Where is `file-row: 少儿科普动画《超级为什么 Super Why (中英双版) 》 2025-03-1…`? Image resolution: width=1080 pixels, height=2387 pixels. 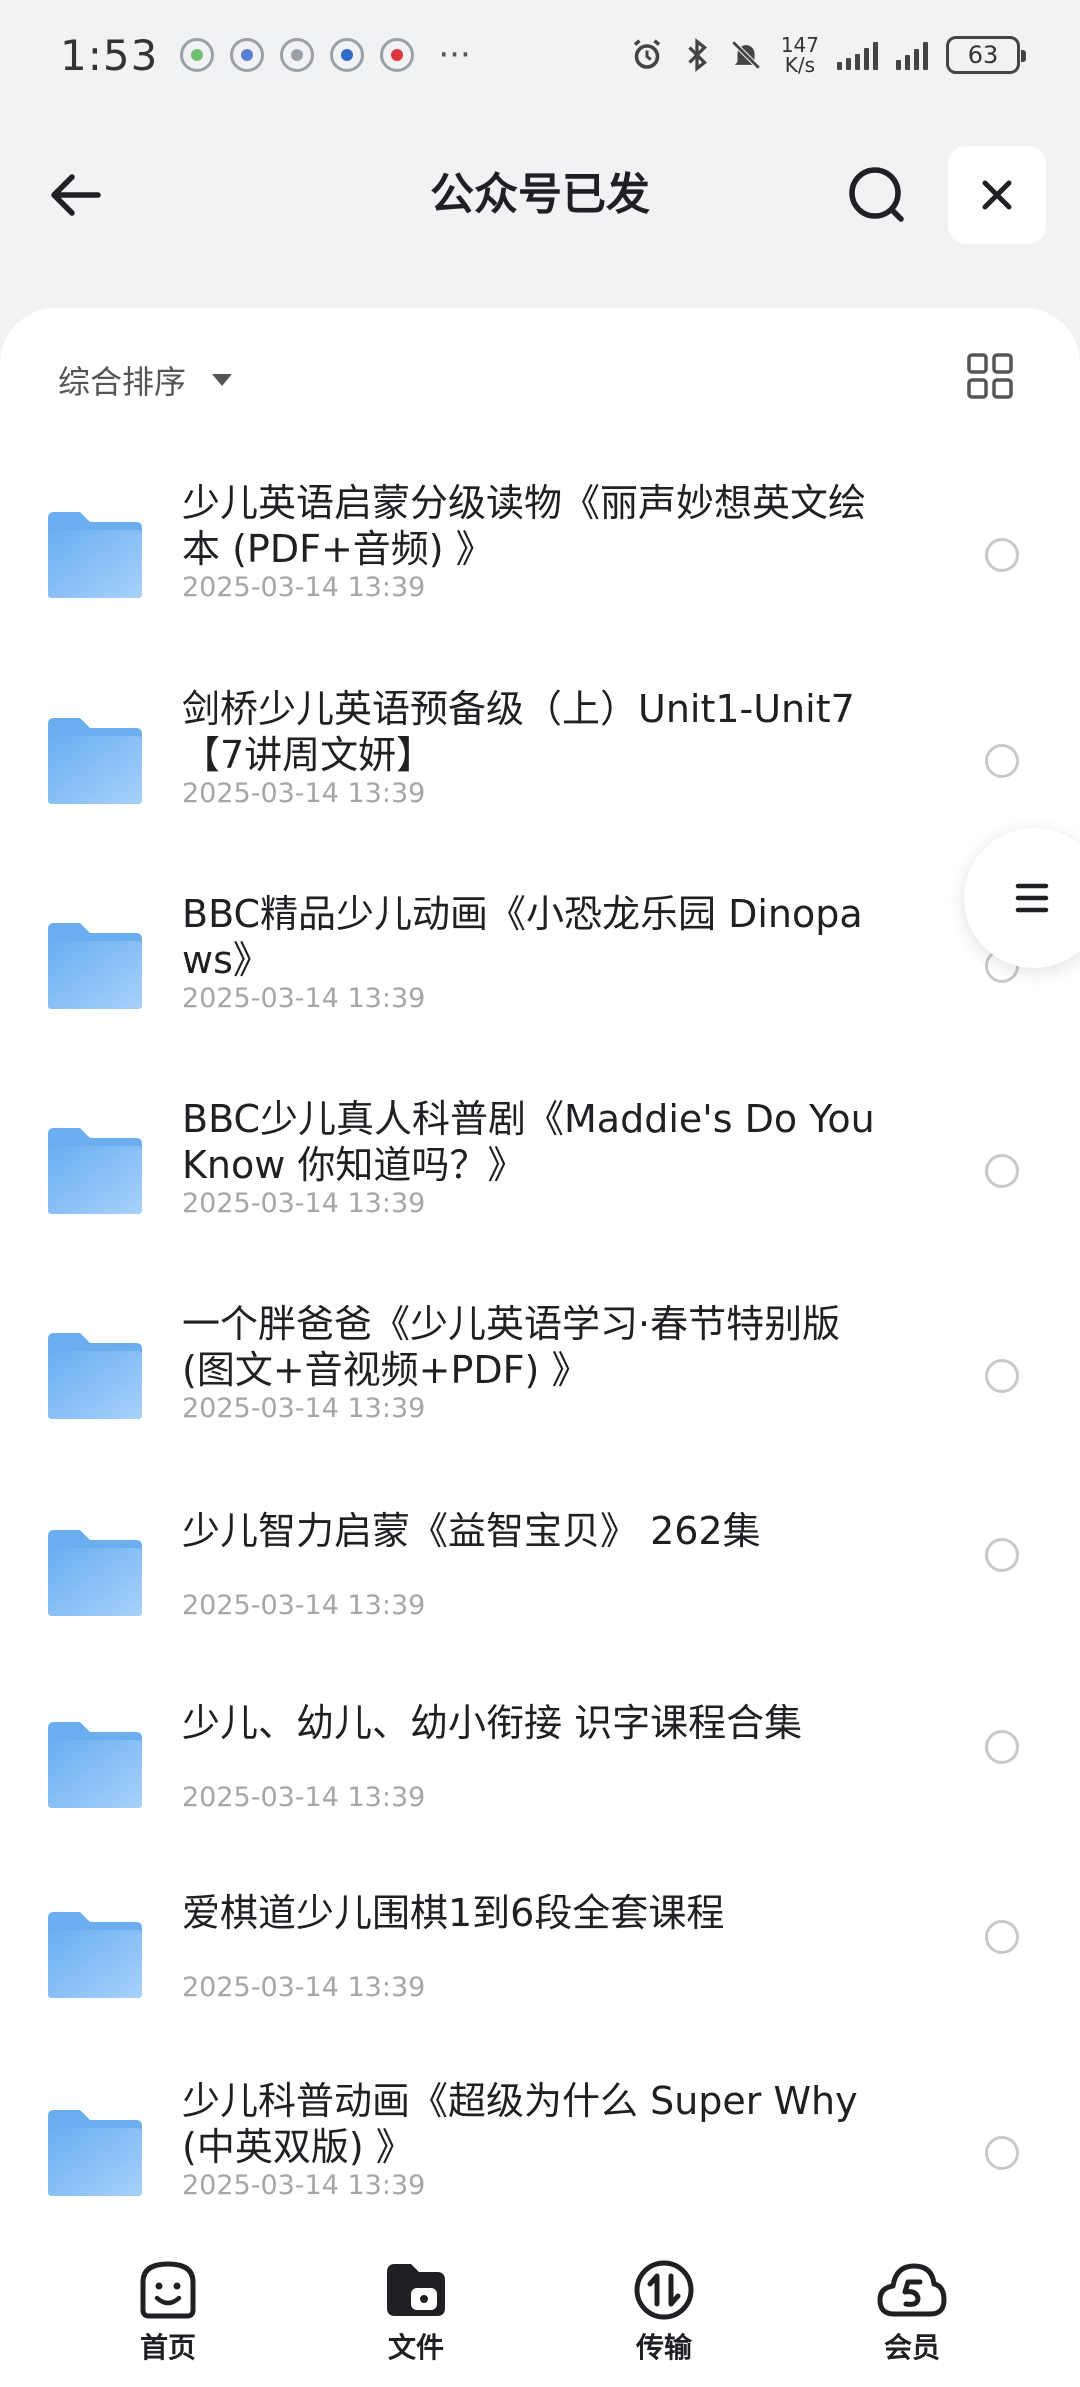 file-row: 少儿科普动画《超级为什么 Super Why (中英双版) 》 2025-03-1… is located at coordinates (540, 2168).